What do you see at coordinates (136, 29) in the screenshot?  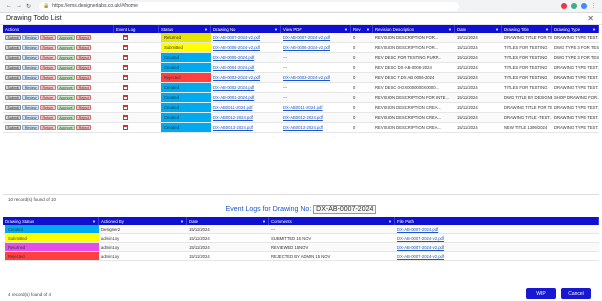 I see `column-header: Event Log` at bounding box center [136, 29].